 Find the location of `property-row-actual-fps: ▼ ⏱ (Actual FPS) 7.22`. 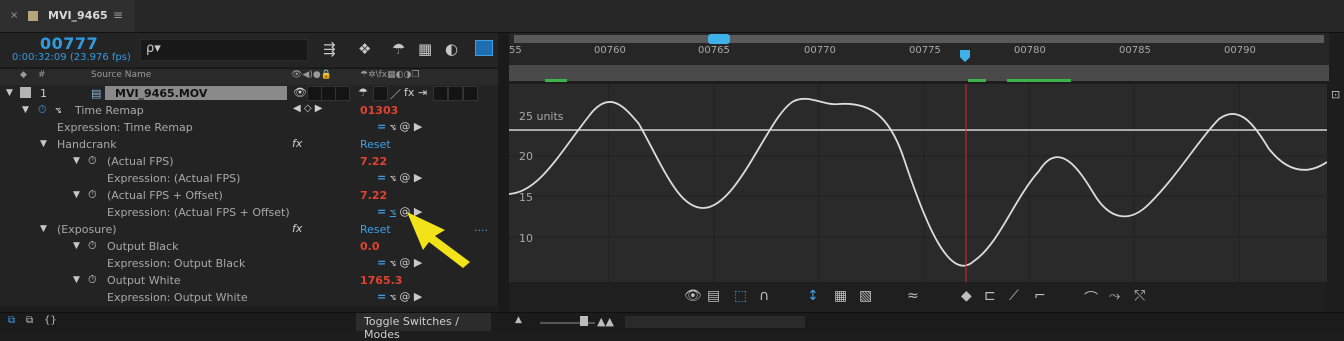

property-row-actual-fps: ▼ ⏱ (Actual FPS) 7.22 is located at coordinates (249, 161).